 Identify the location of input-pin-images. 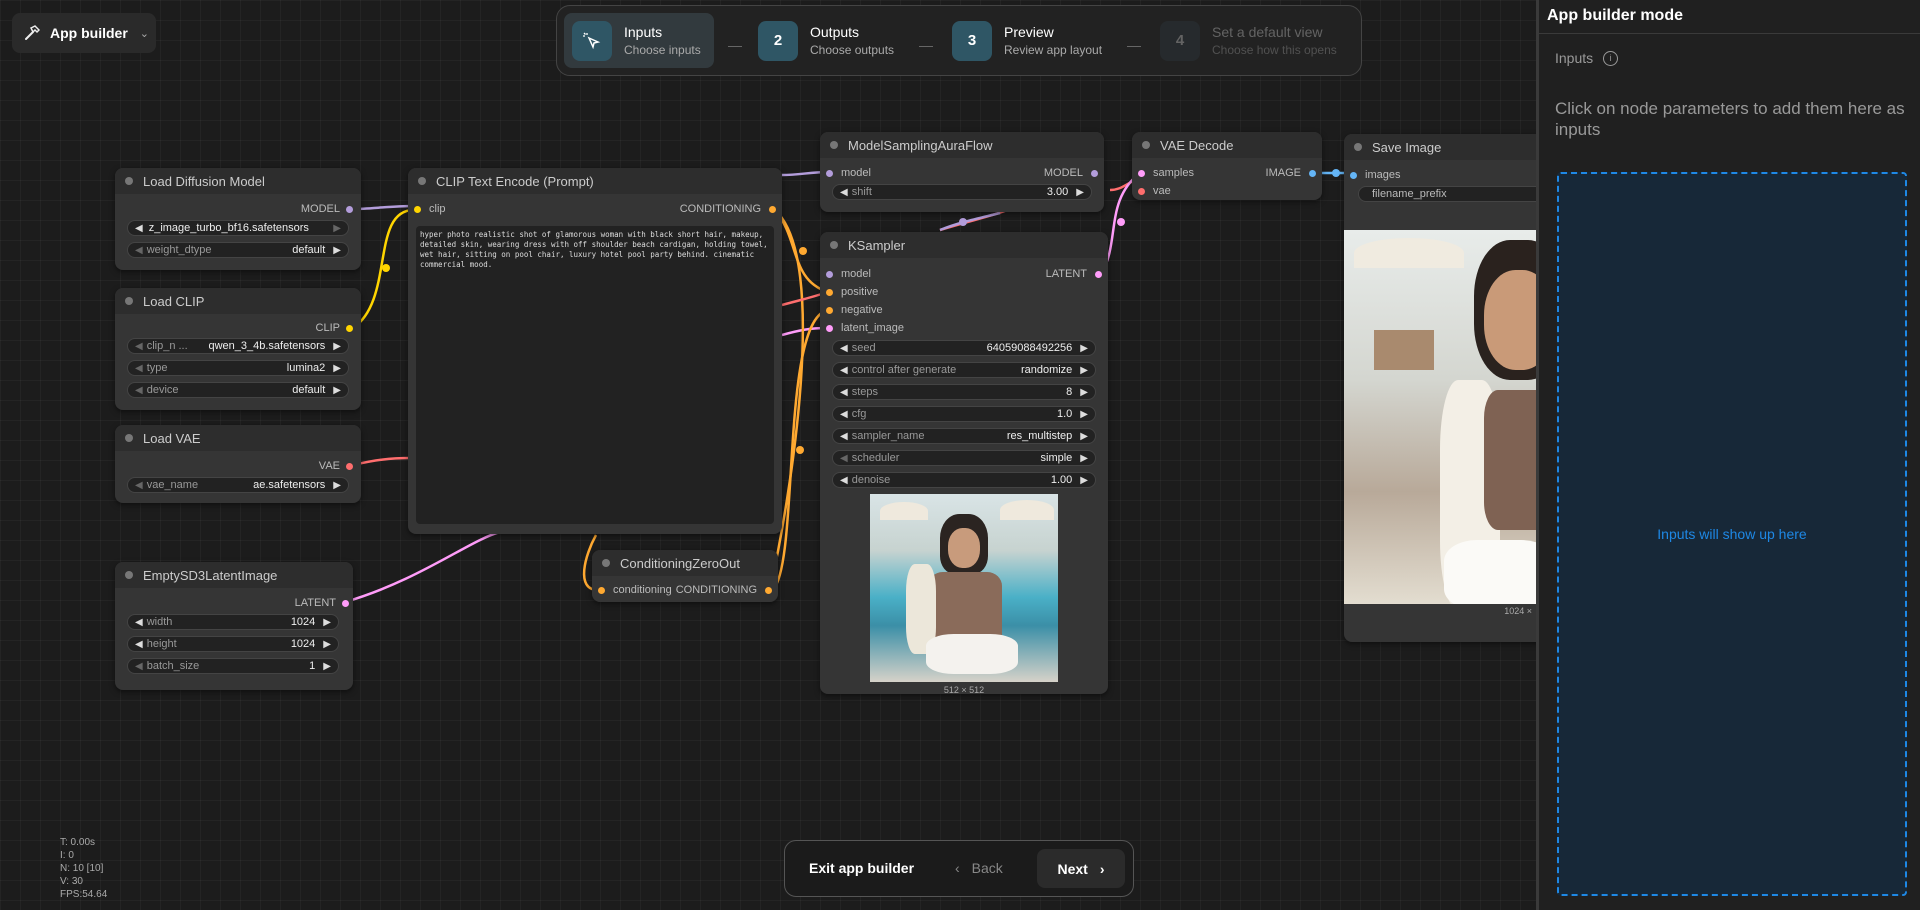
(1353, 175).